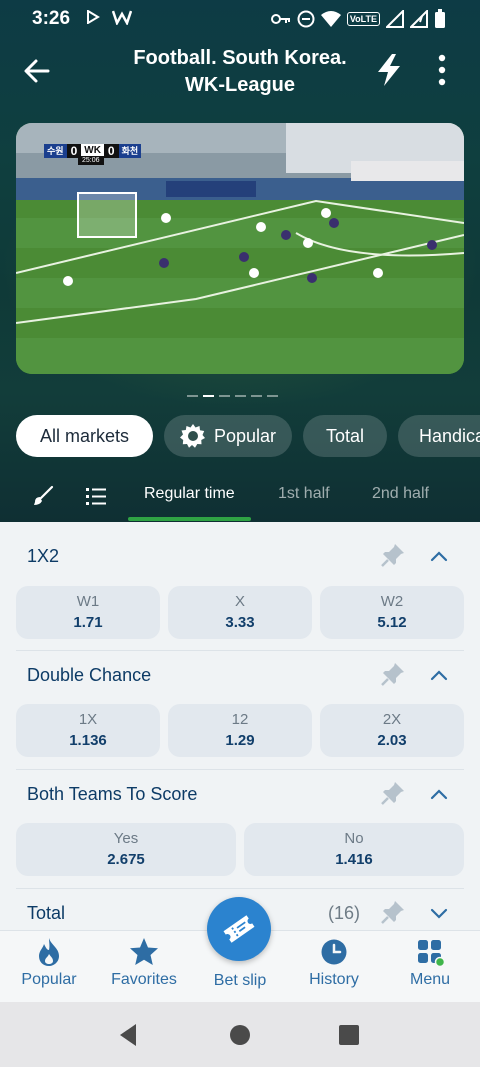 Image resolution: width=480 pixels, height=1067 pixels. What do you see at coordinates (449, 436) in the screenshot?
I see `chip-label: Handica` at bounding box center [449, 436].